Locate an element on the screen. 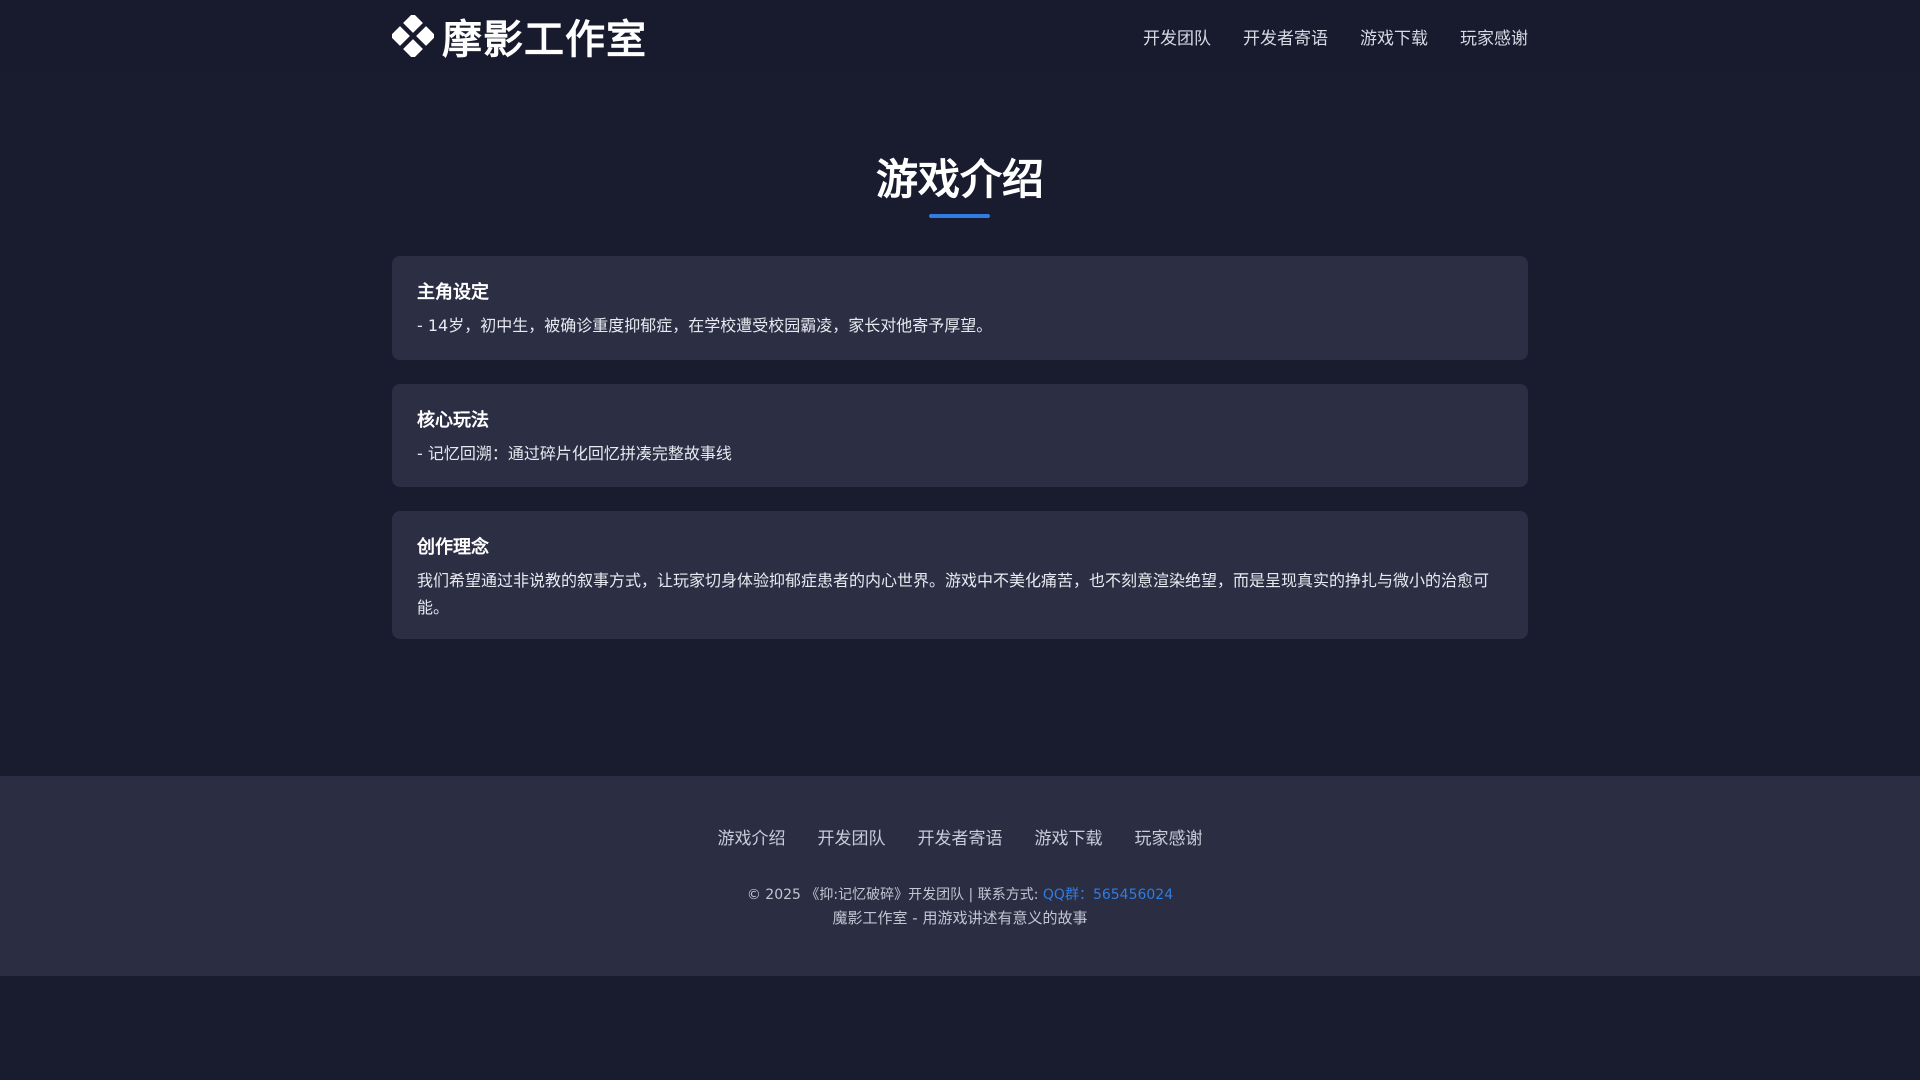 The image size is (1920, 1080). footer-link-intro: 游戏介绍 is located at coordinates (752, 836).